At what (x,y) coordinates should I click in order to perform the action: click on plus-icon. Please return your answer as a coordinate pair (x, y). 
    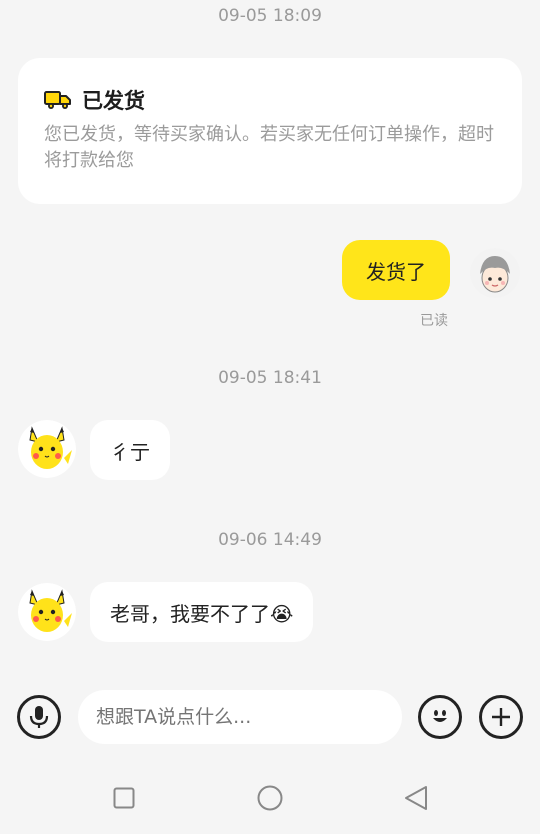
    Looking at the image, I should click on (501, 717).